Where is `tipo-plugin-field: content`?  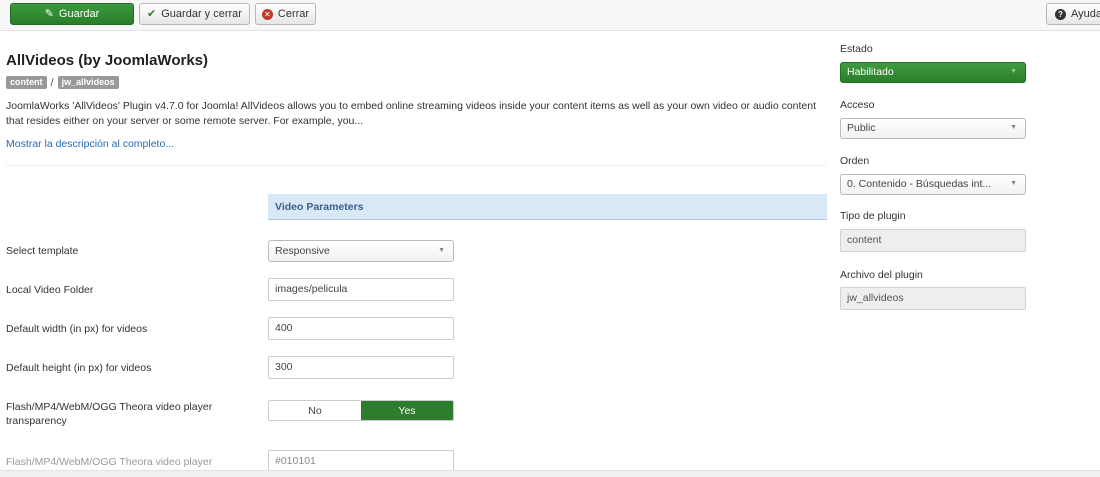 tipo-plugin-field: content is located at coordinates (933, 240).